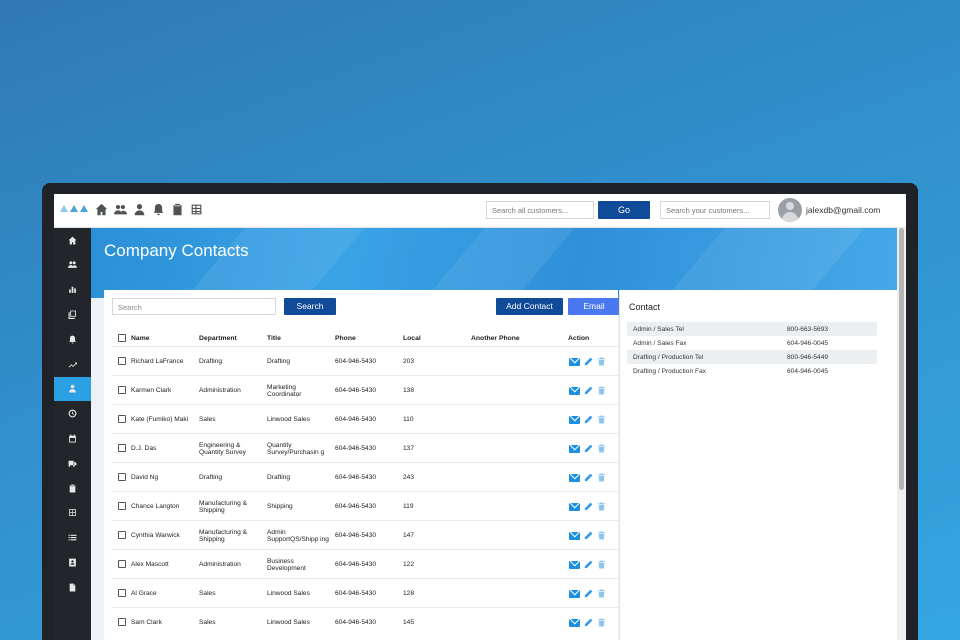 This screenshot has width=960, height=640. Describe the element at coordinates (101, 209) in the screenshot. I see `home-icon` at that location.